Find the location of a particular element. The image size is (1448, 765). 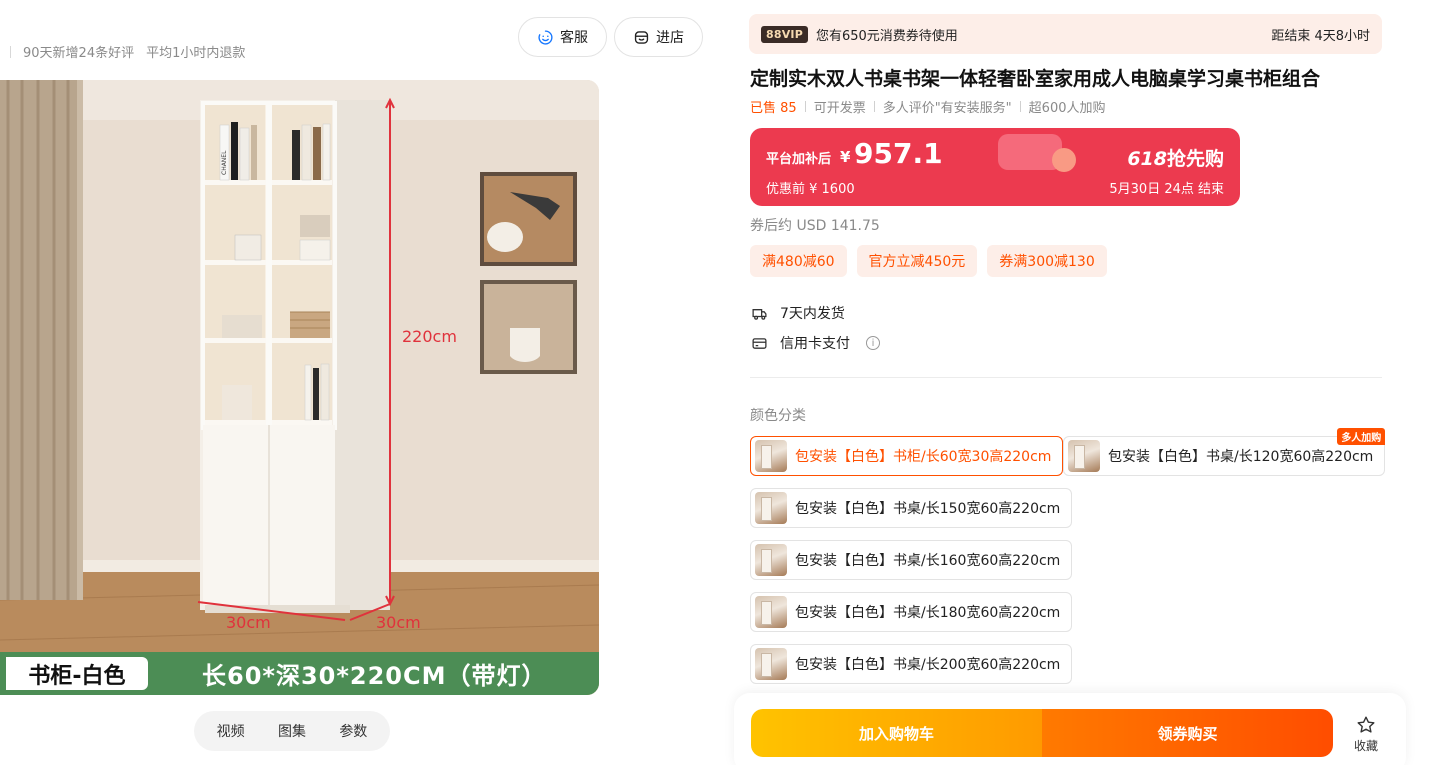

payment-text: 信用卡支付 is located at coordinates (815, 344).